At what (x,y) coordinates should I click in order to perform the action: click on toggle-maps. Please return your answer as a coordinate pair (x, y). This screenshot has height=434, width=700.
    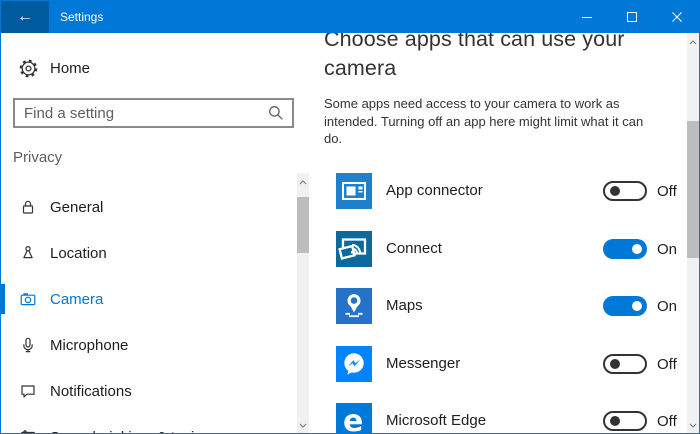
    Looking at the image, I should click on (625, 306).